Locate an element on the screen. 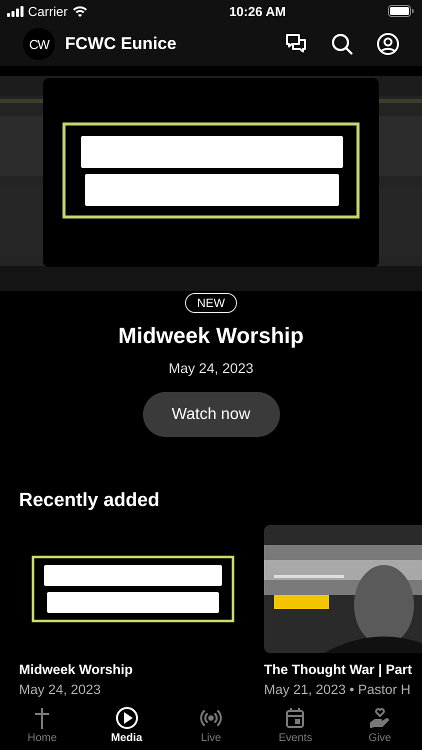 The width and height of the screenshot is (422, 750). new-badge: NEW is located at coordinates (211, 303).